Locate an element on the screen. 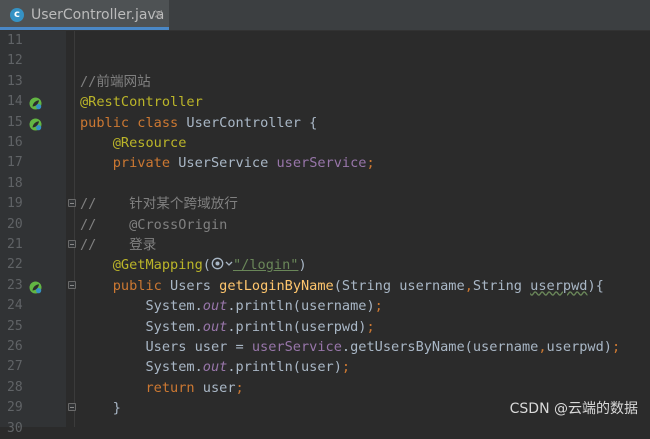 Image resolution: width=650 pixels, height=439 pixels. code-line: 28 return user; is located at coordinates (325, 388).